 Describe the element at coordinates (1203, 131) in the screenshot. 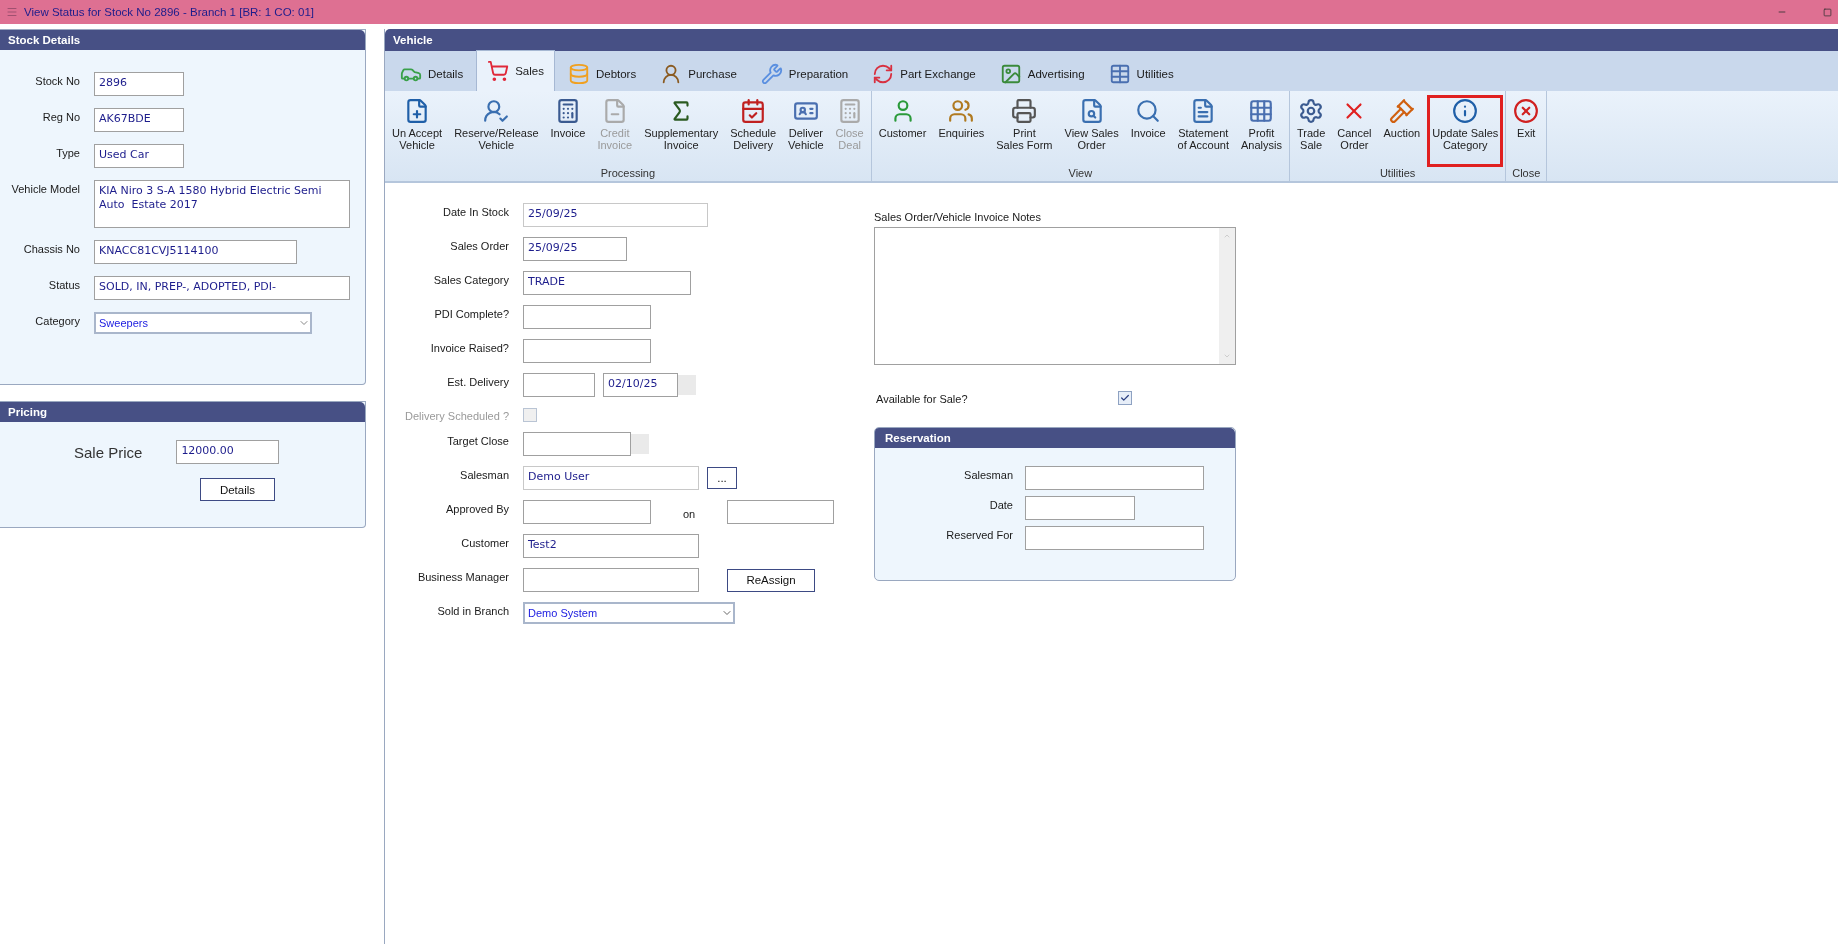

I see `ribbon-button: Statement of Account` at that location.